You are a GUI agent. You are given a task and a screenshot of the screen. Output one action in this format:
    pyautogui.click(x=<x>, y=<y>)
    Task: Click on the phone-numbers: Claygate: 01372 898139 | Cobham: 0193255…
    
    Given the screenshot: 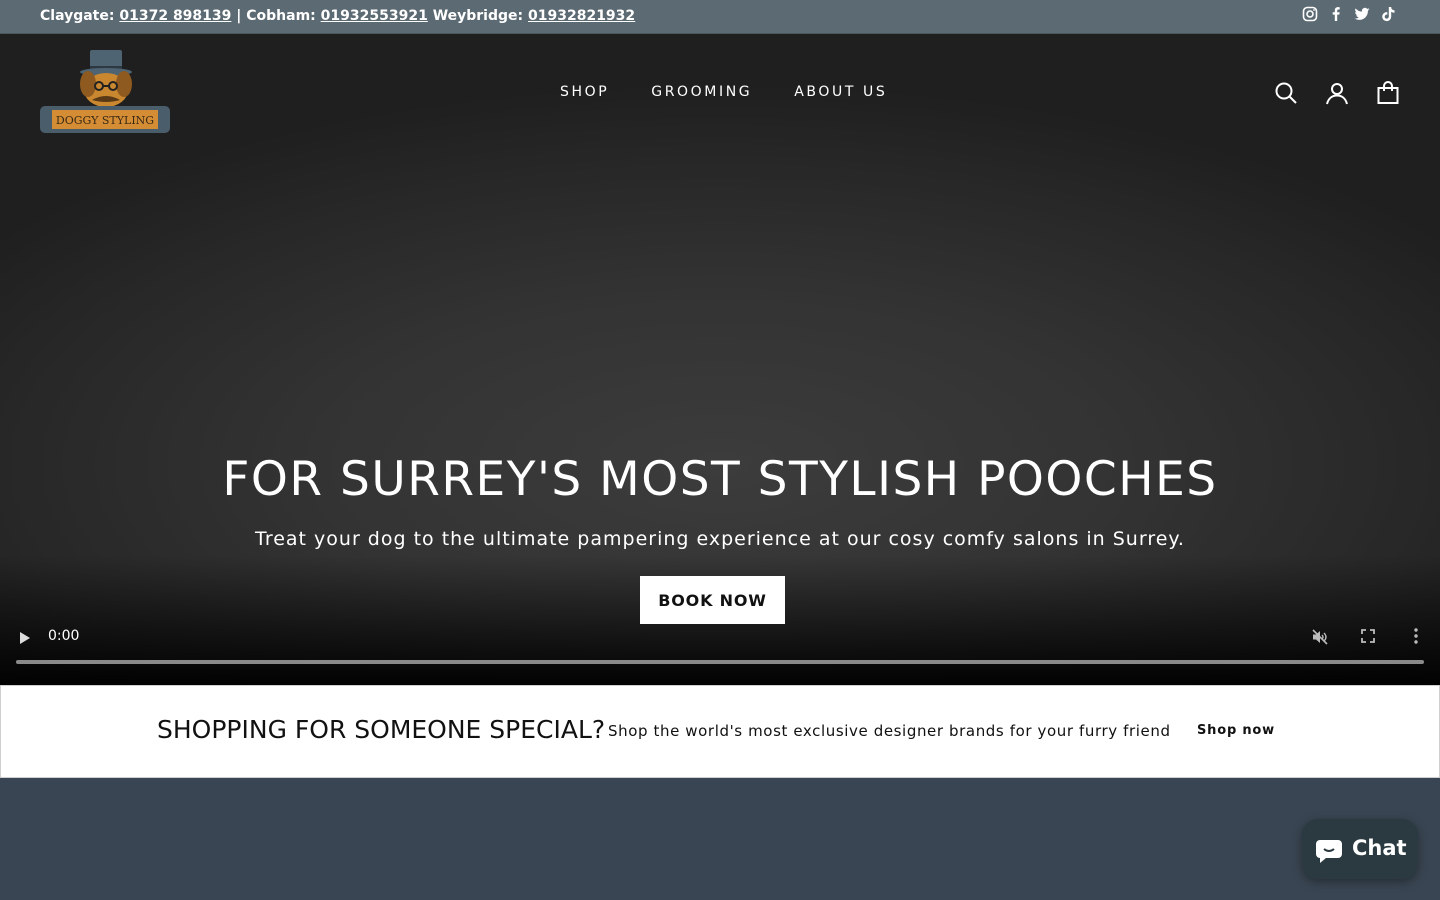 What is the action you would take?
    pyautogui.click(x=337, y=16)
    